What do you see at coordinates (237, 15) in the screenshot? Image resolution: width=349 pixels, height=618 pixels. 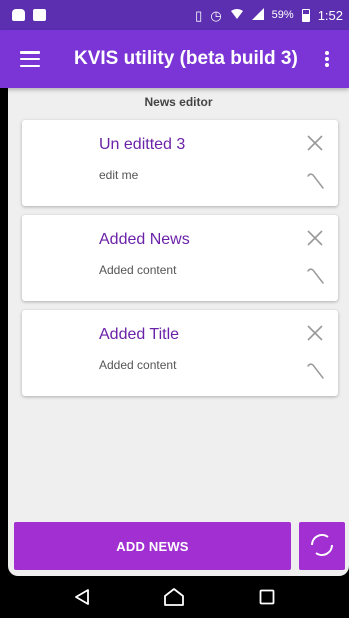 I see `wifi-icon` at bounding box center [237, 15].